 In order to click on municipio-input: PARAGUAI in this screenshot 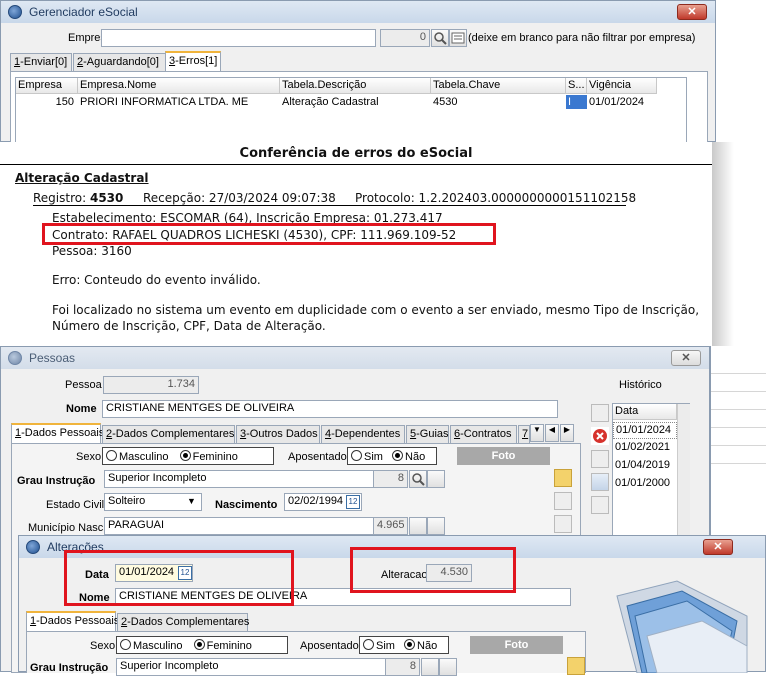, I will do `click(256, 526)`.